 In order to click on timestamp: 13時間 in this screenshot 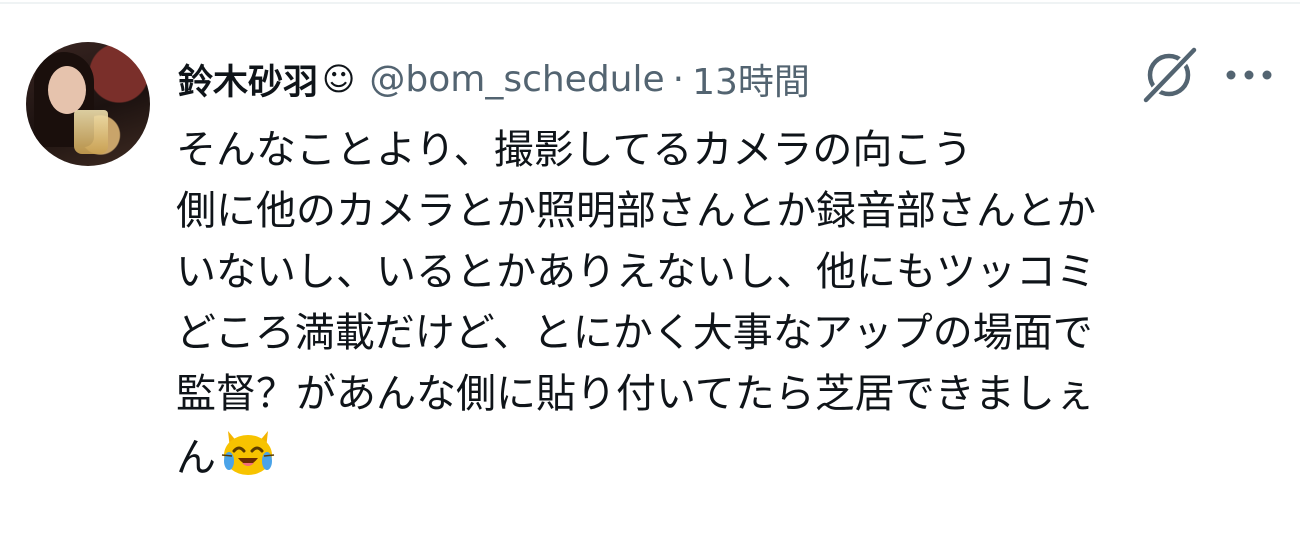, I will do `click(751, 79)`.